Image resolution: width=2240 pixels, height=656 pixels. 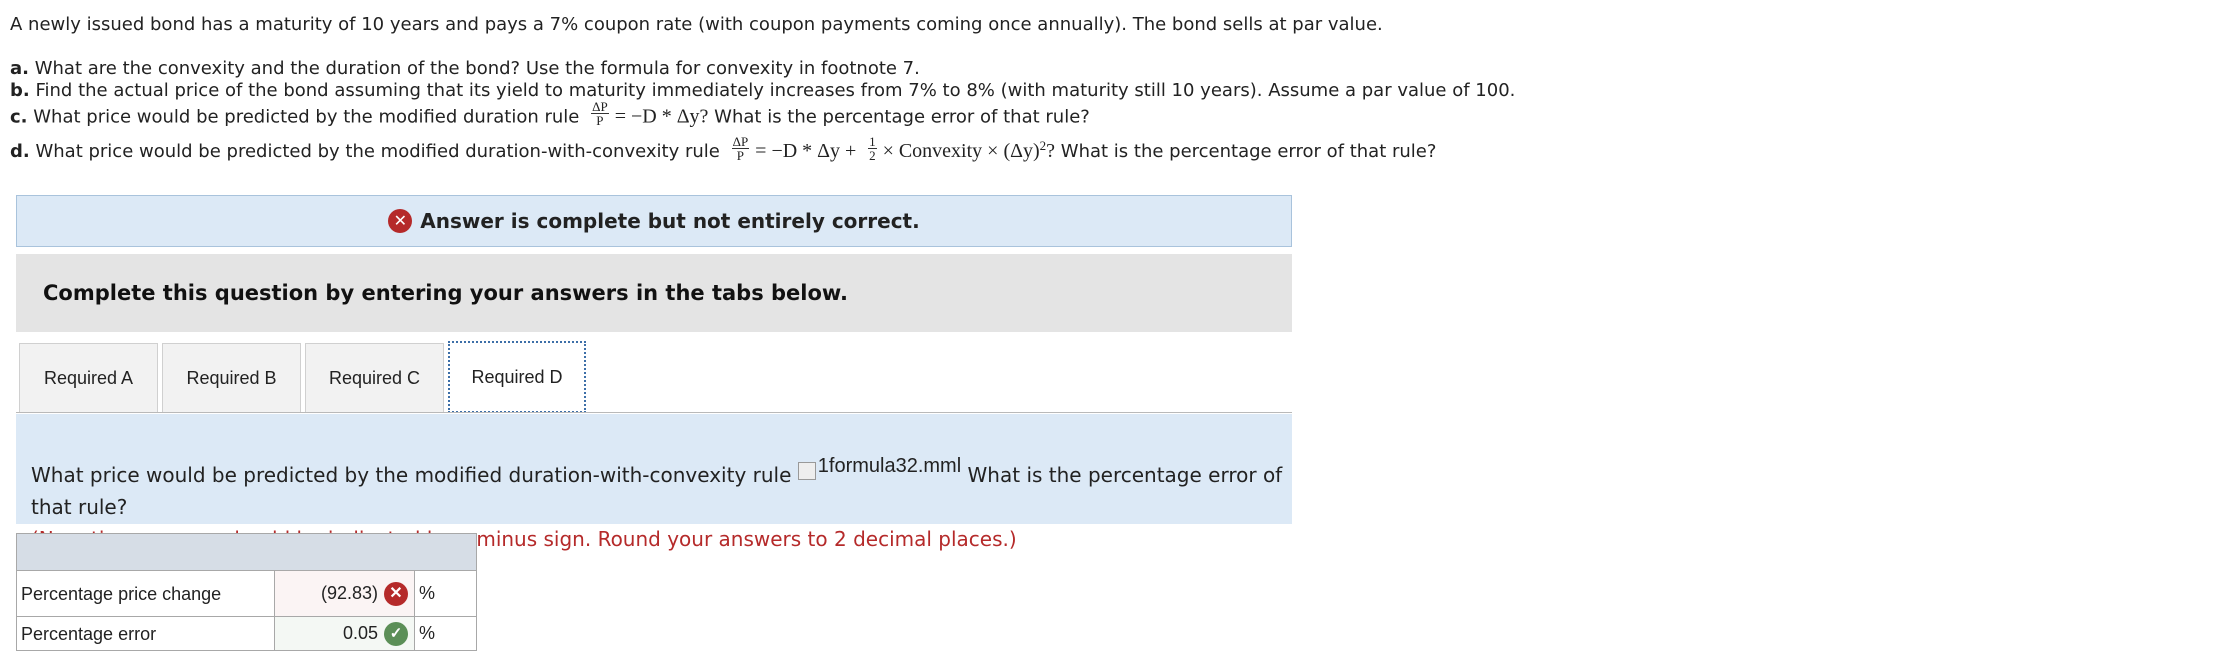 What do you see at coordinates (246, 552) in the screenshot?
I see `answer-table-header` at bounding box center [246, 552].